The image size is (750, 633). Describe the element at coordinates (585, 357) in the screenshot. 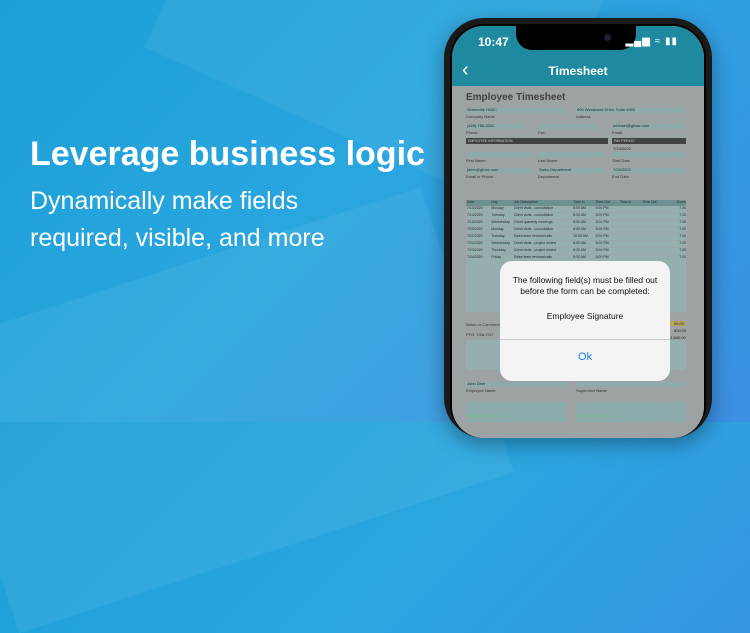

I see `ok-button: Ok` at that location.